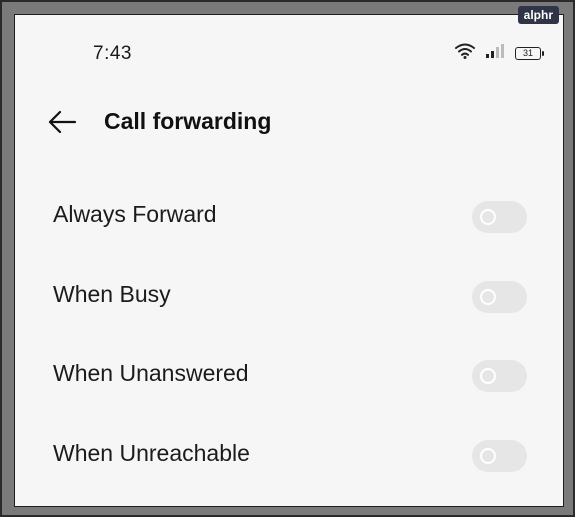 The width and height of the screenshot is (575, 517). I want to click on option-label: When Unreachable, so click(151, 452).